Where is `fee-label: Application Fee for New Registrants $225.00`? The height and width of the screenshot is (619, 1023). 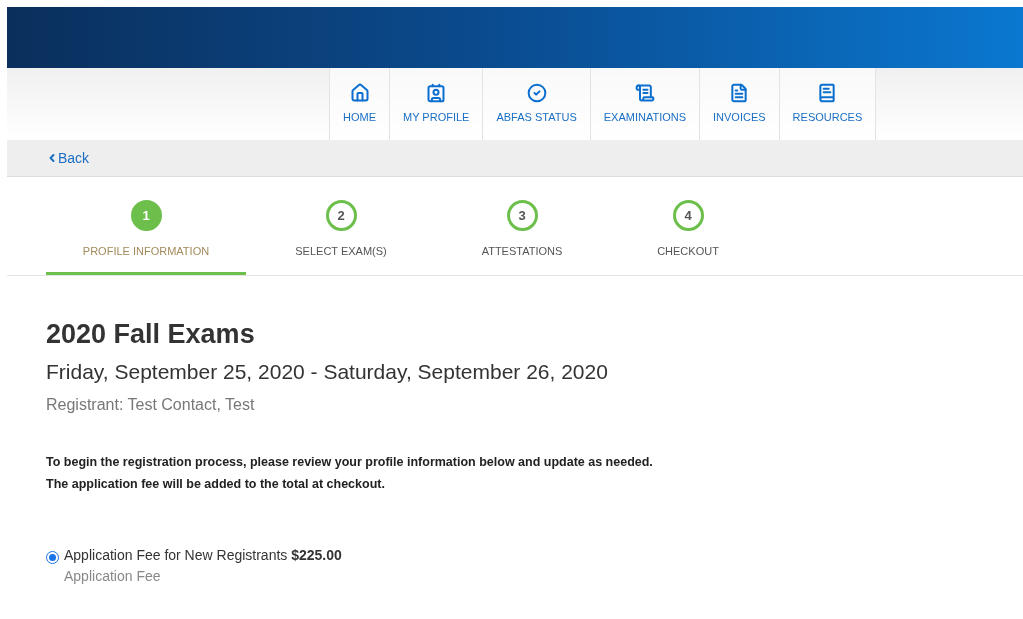 fee-label: Application Fee for New Registrants $225.00 is located at coordinates (203, 555).